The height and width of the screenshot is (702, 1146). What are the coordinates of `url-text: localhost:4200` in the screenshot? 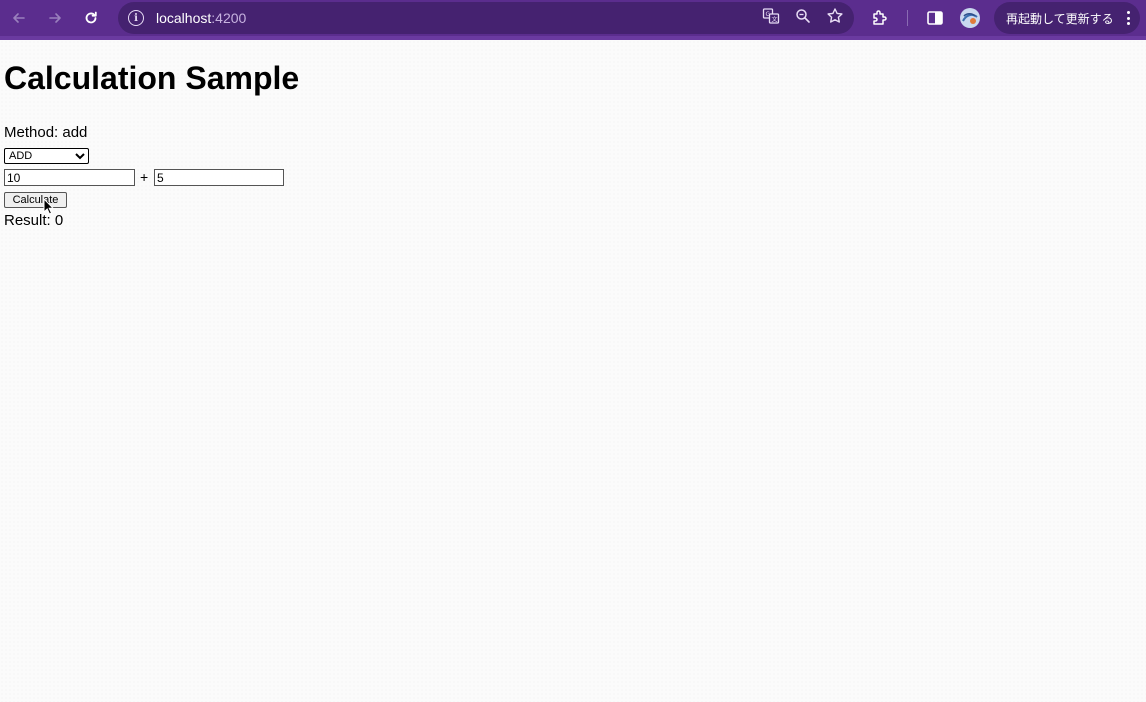 It's located at (201, 18).